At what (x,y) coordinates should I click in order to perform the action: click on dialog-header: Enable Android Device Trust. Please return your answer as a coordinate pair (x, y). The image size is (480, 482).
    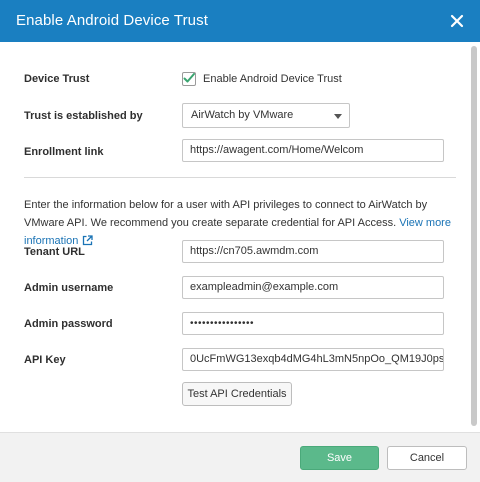
    Looking at the image, I should click on (240, 21).